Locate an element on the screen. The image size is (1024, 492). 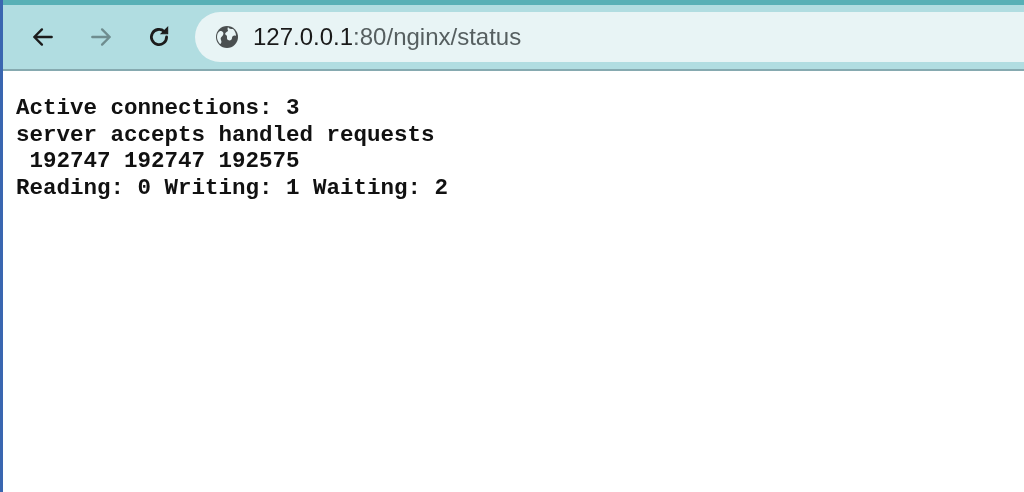
url-text: 127.0.0.1:80/nginx/status is located at coordinates (387, 37).